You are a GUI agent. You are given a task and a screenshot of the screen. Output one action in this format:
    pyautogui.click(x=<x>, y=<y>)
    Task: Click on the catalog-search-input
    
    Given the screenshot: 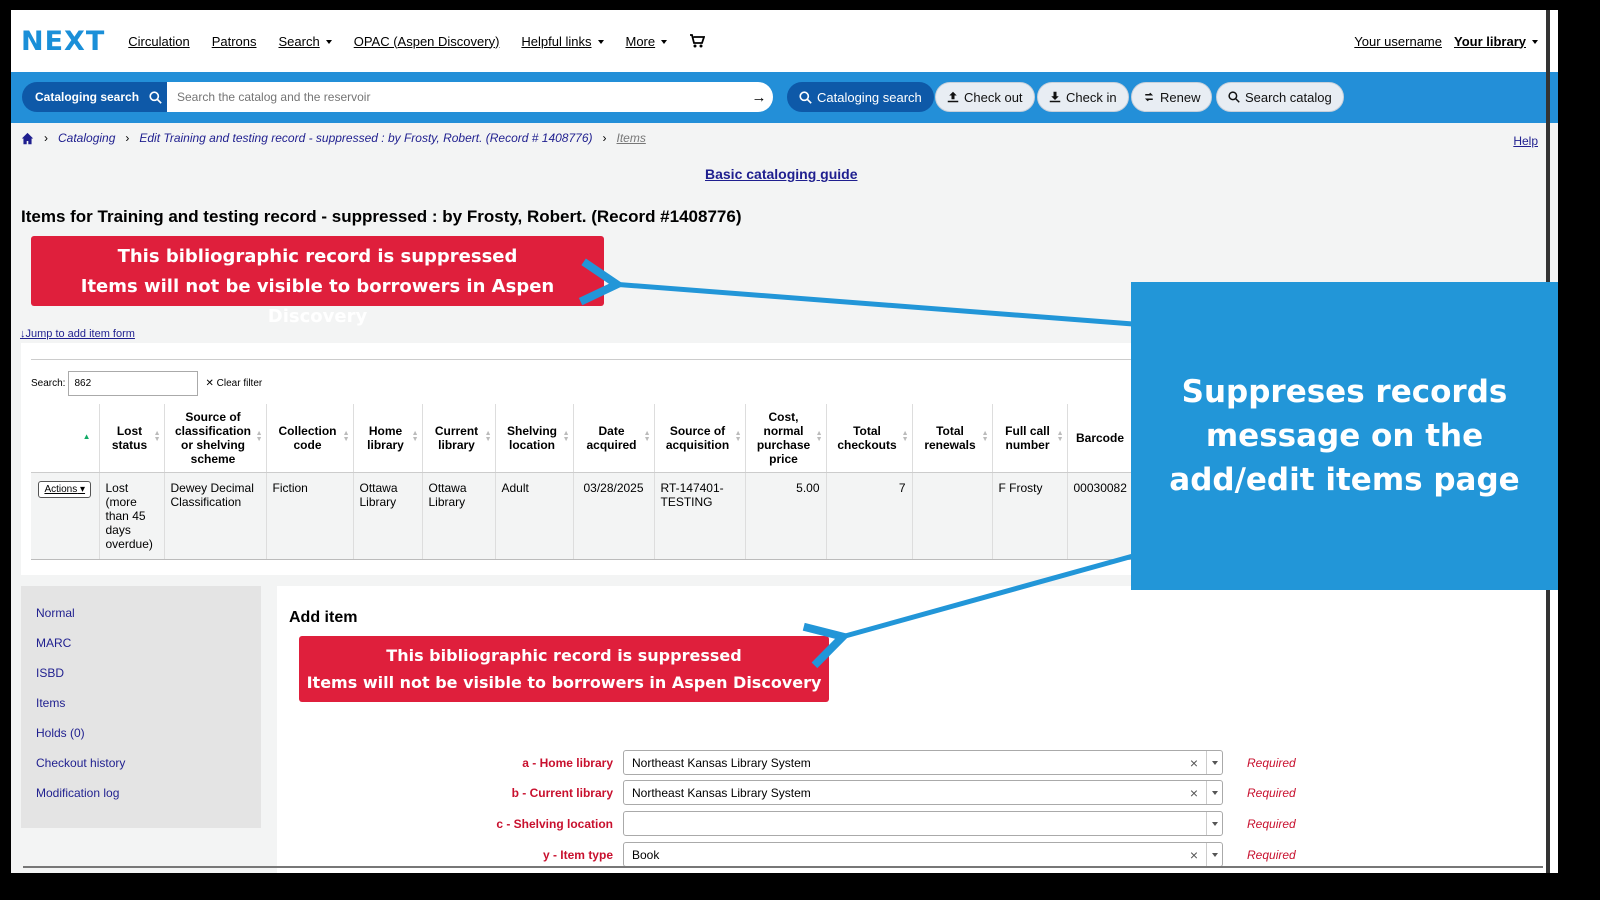 What is the action you would take?
    pyautogui.click(x=456, y=97)
    